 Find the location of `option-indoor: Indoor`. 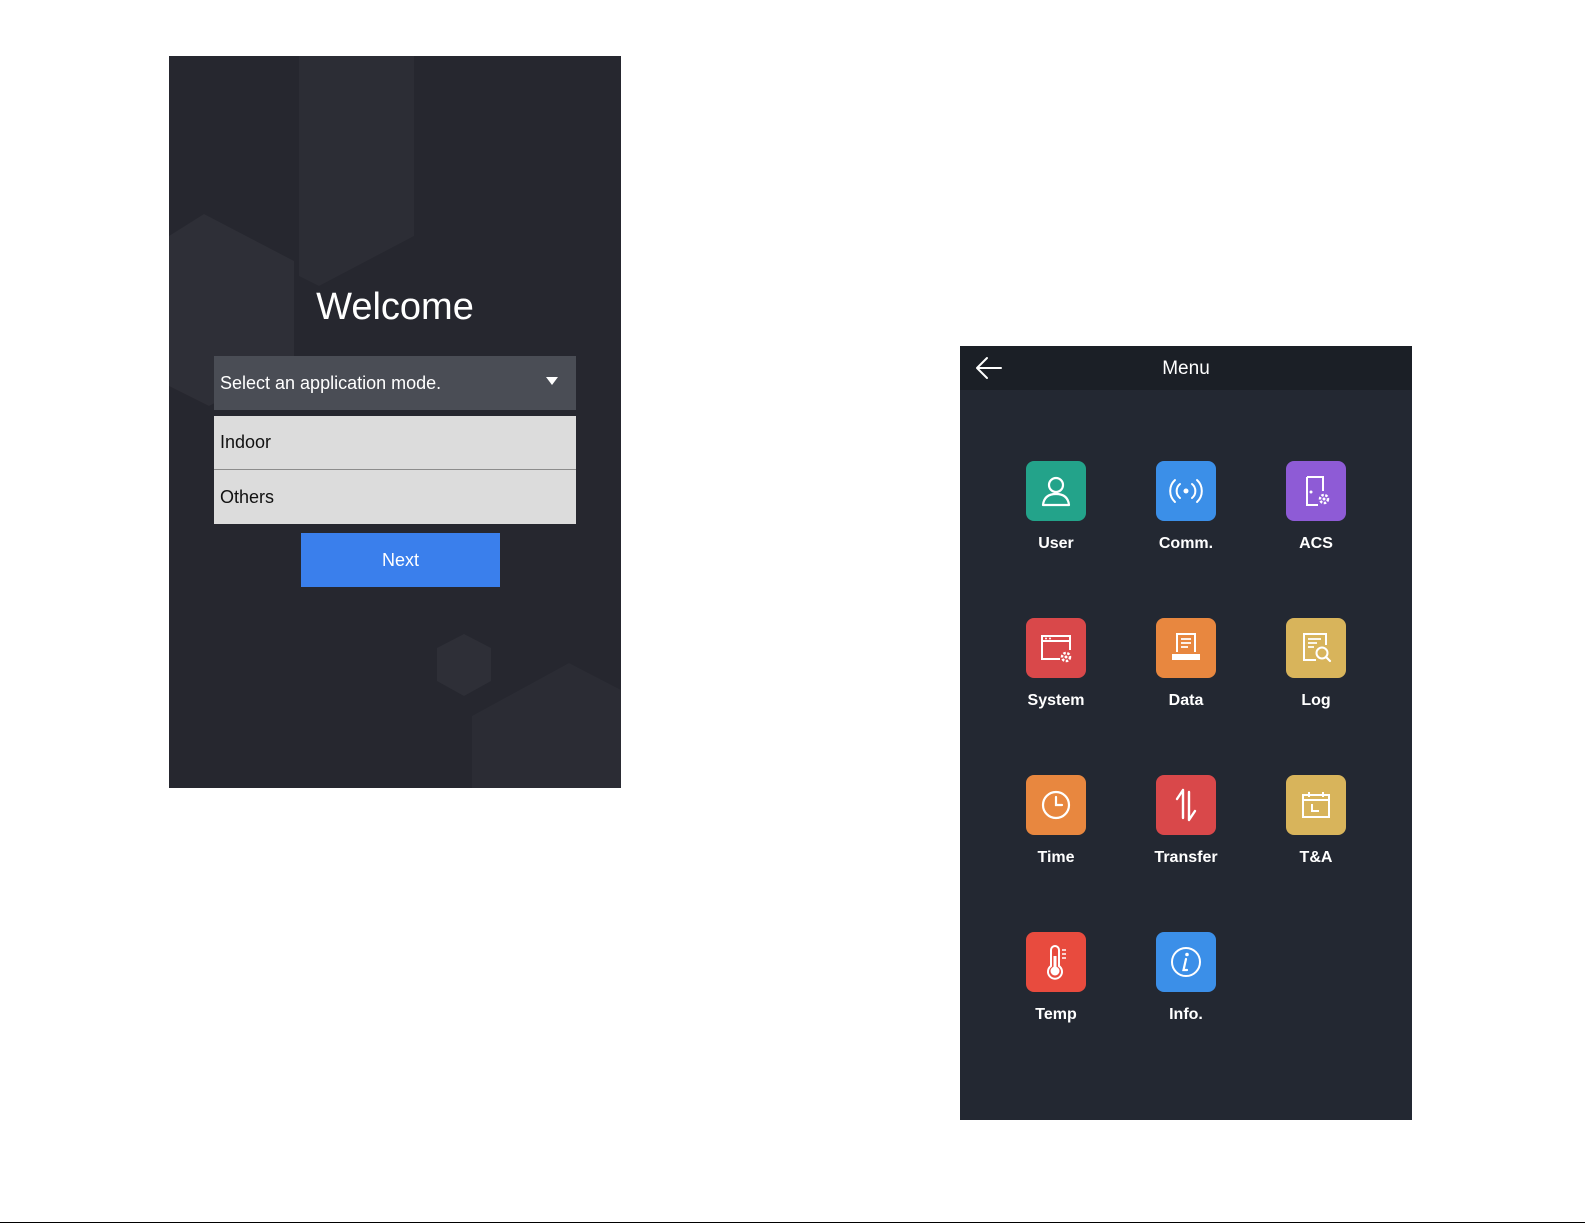

option-indoor: Indoor is located at coordinates (395, 442).